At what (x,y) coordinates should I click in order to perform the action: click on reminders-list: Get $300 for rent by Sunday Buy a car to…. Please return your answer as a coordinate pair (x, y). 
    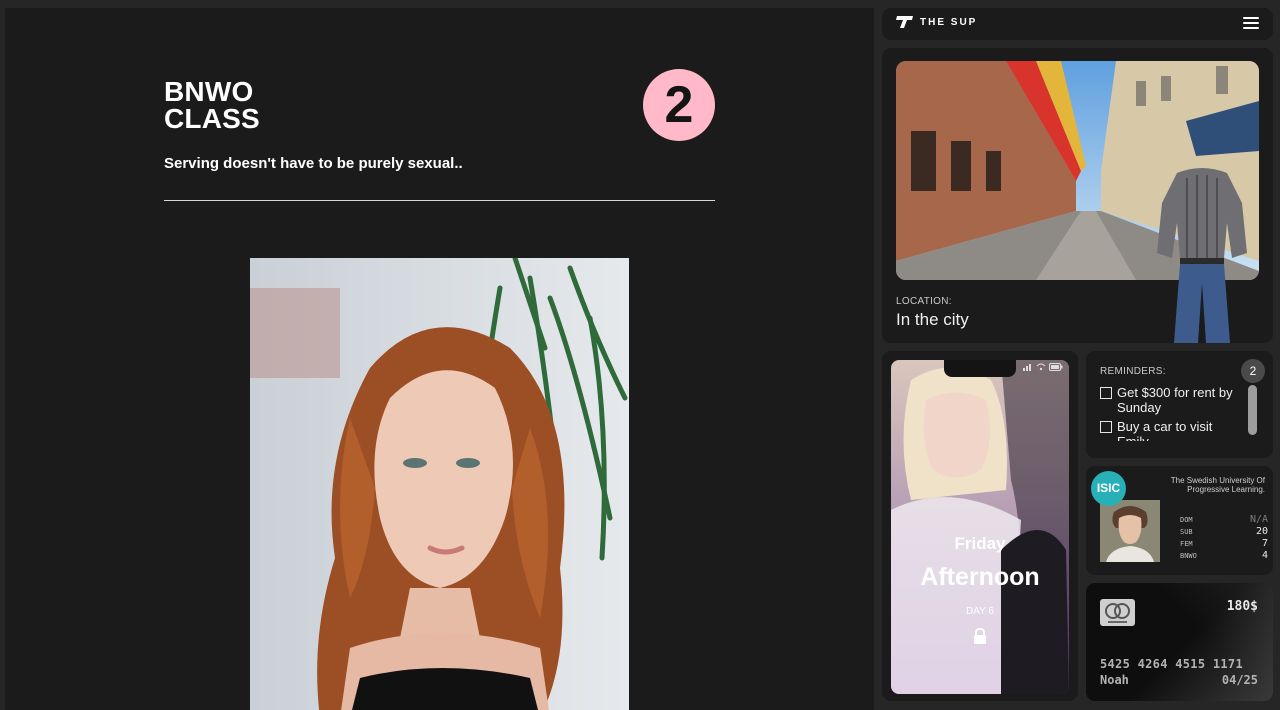
    Looking at the image, I should click on (1171, 413).